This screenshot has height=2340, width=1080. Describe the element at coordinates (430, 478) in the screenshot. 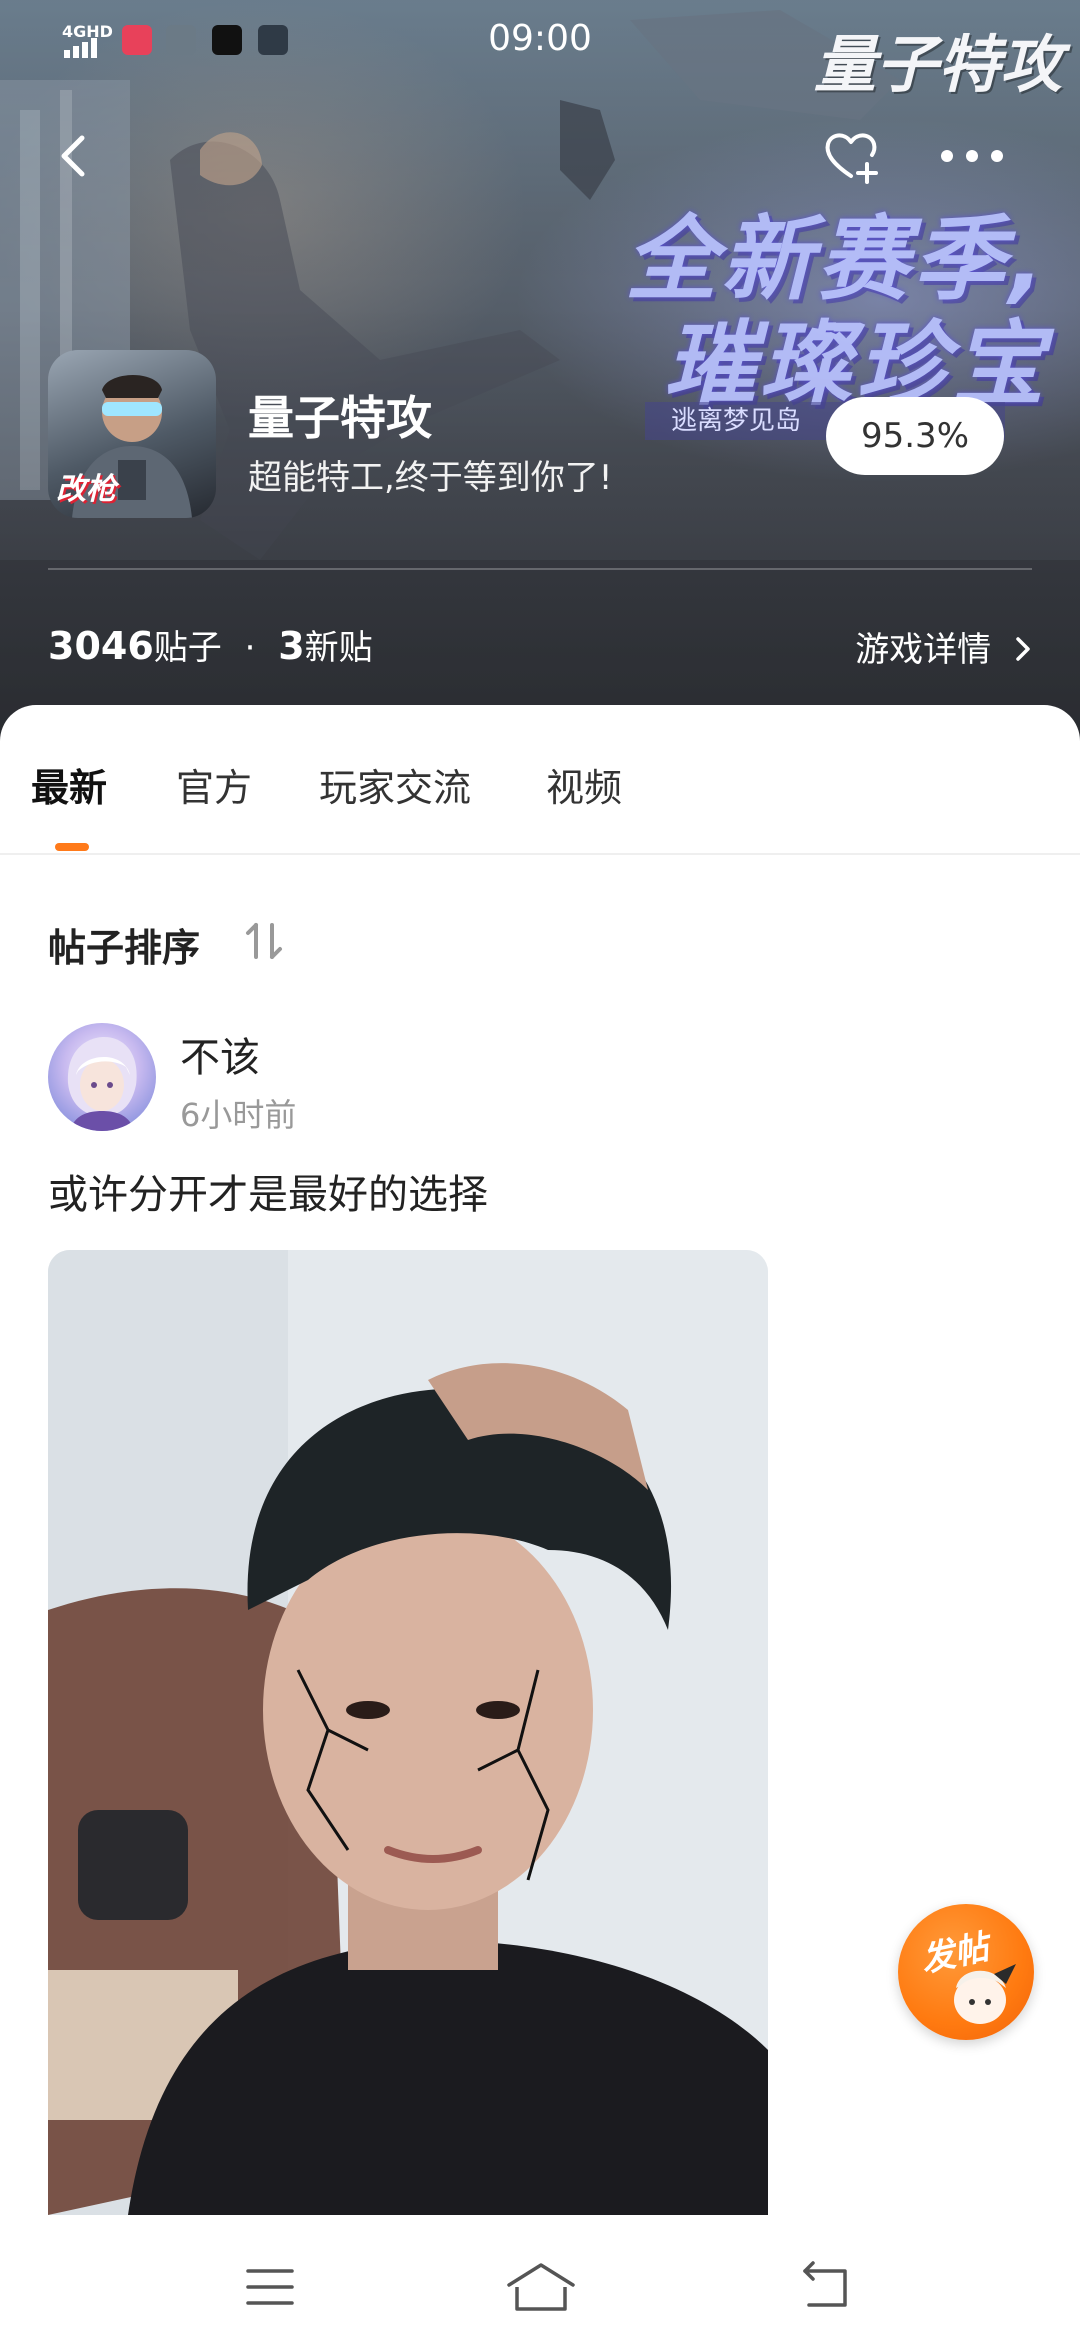

I see `game-slogan: 超能特工,终于等到你了!` at that location.